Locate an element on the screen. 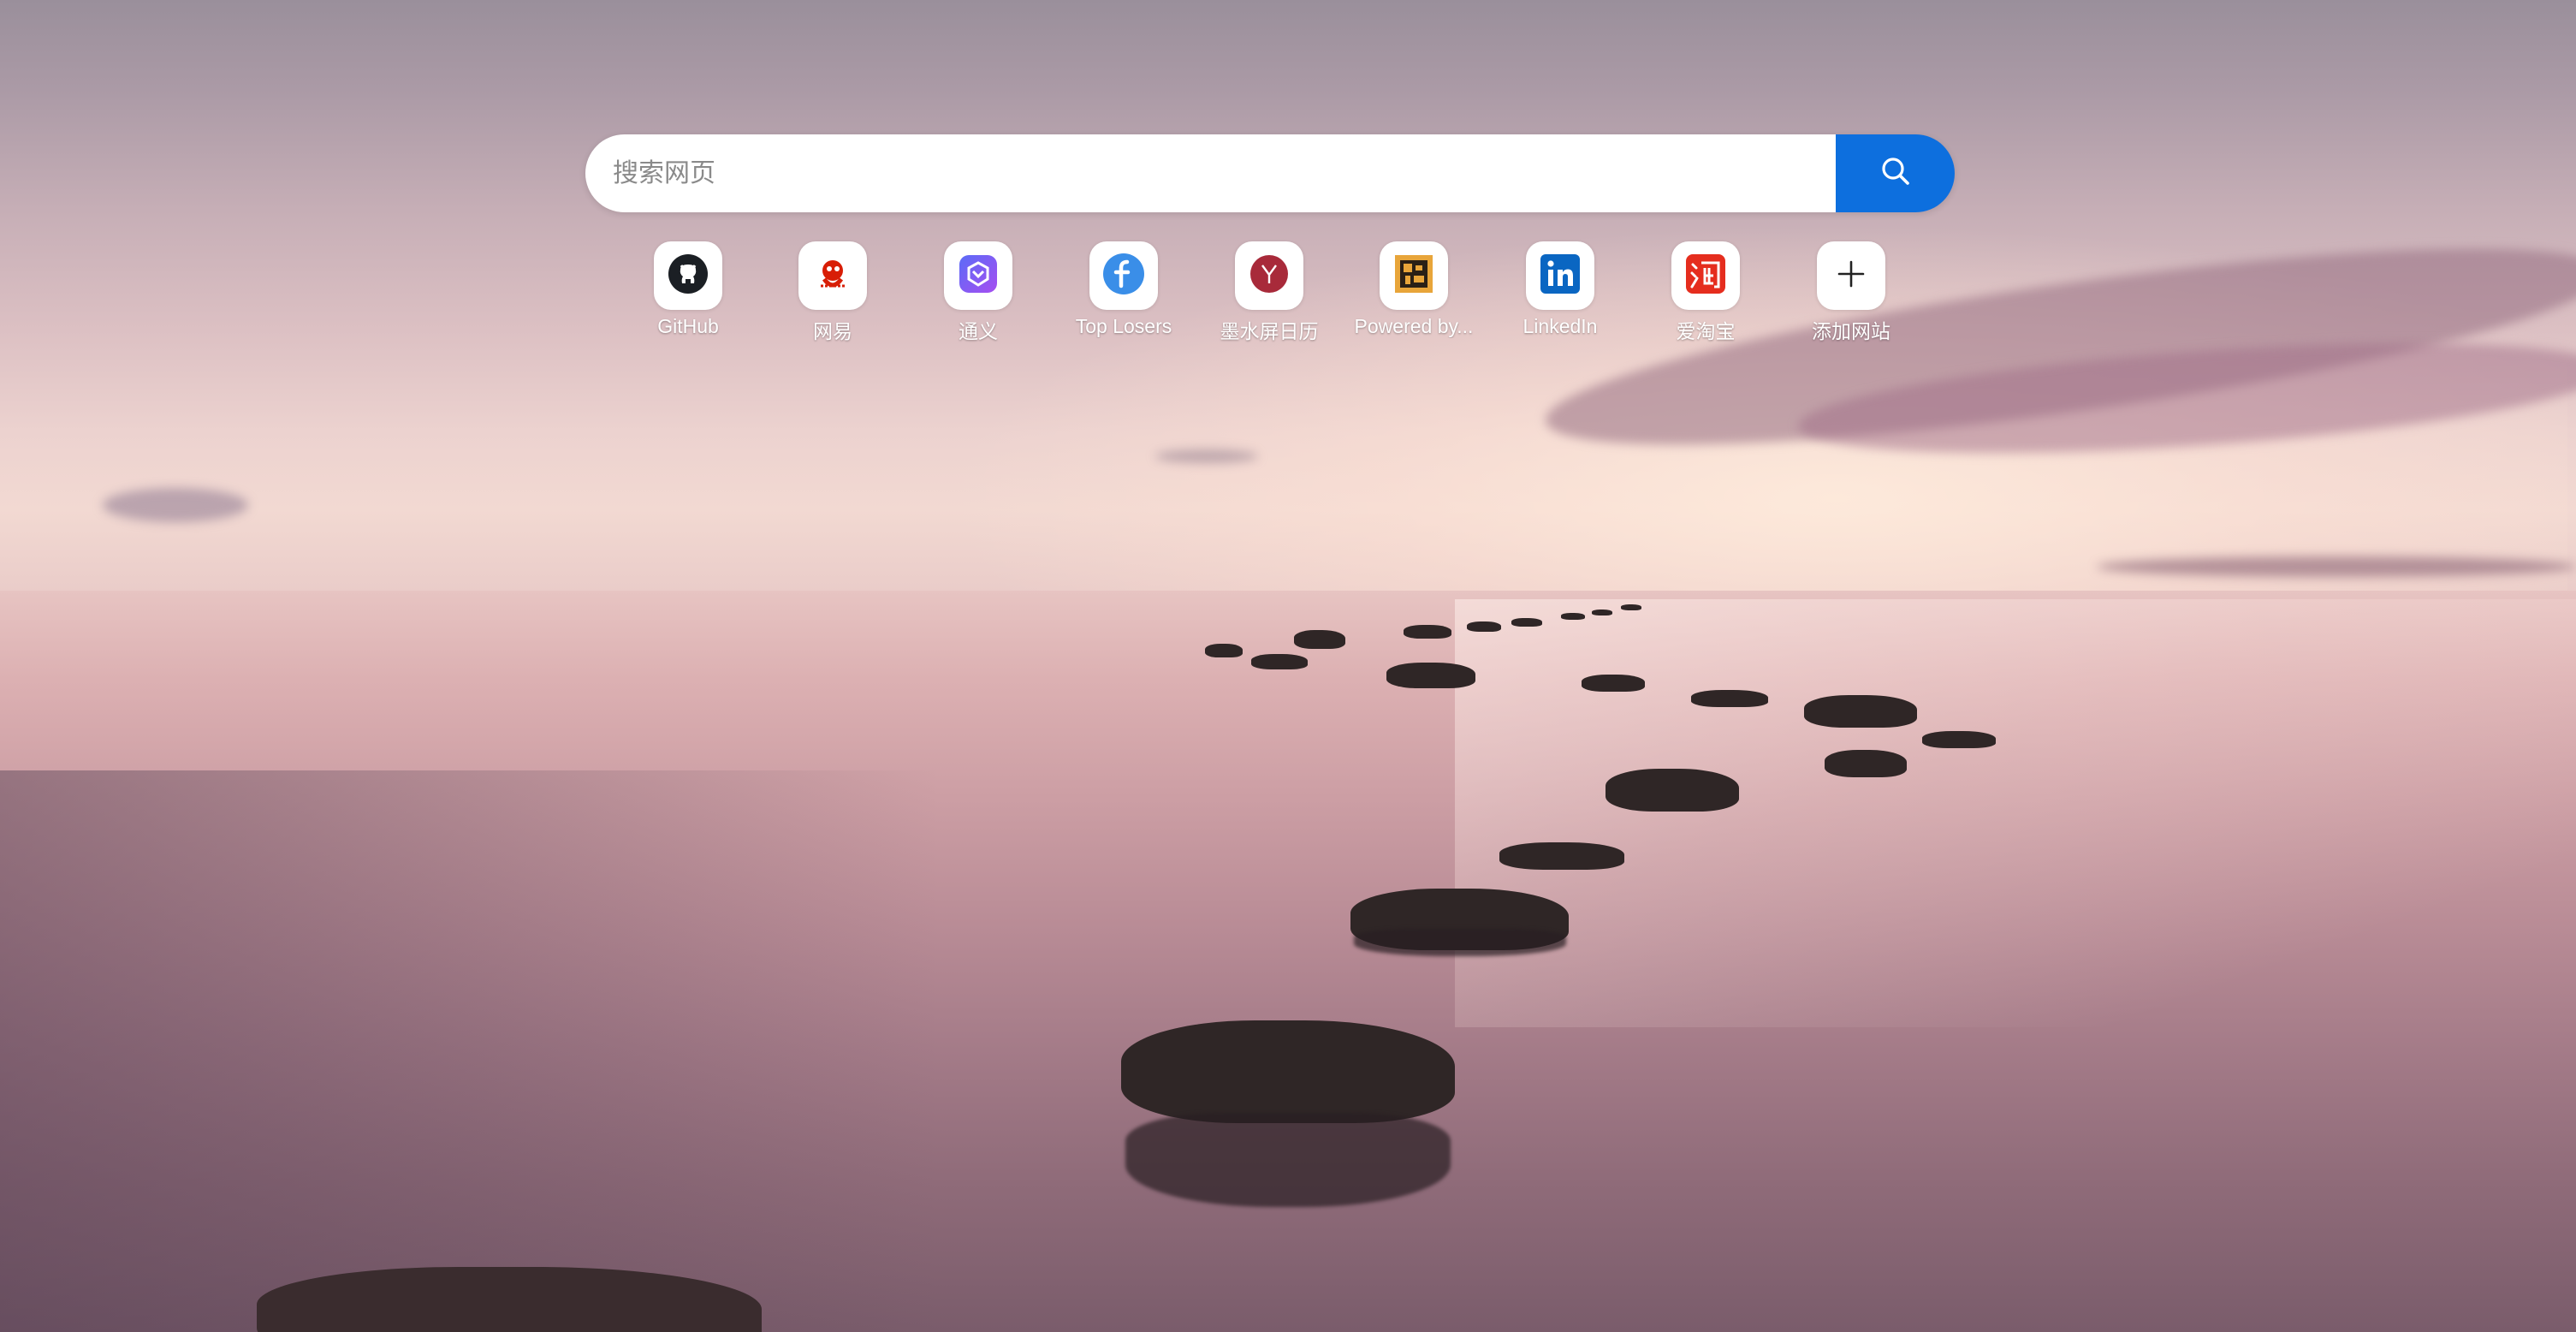 This screenshot has width=2576, height=1332. shortcut-eink-calendar: 墨水屏日历 is located at coordinates (1269, 292).